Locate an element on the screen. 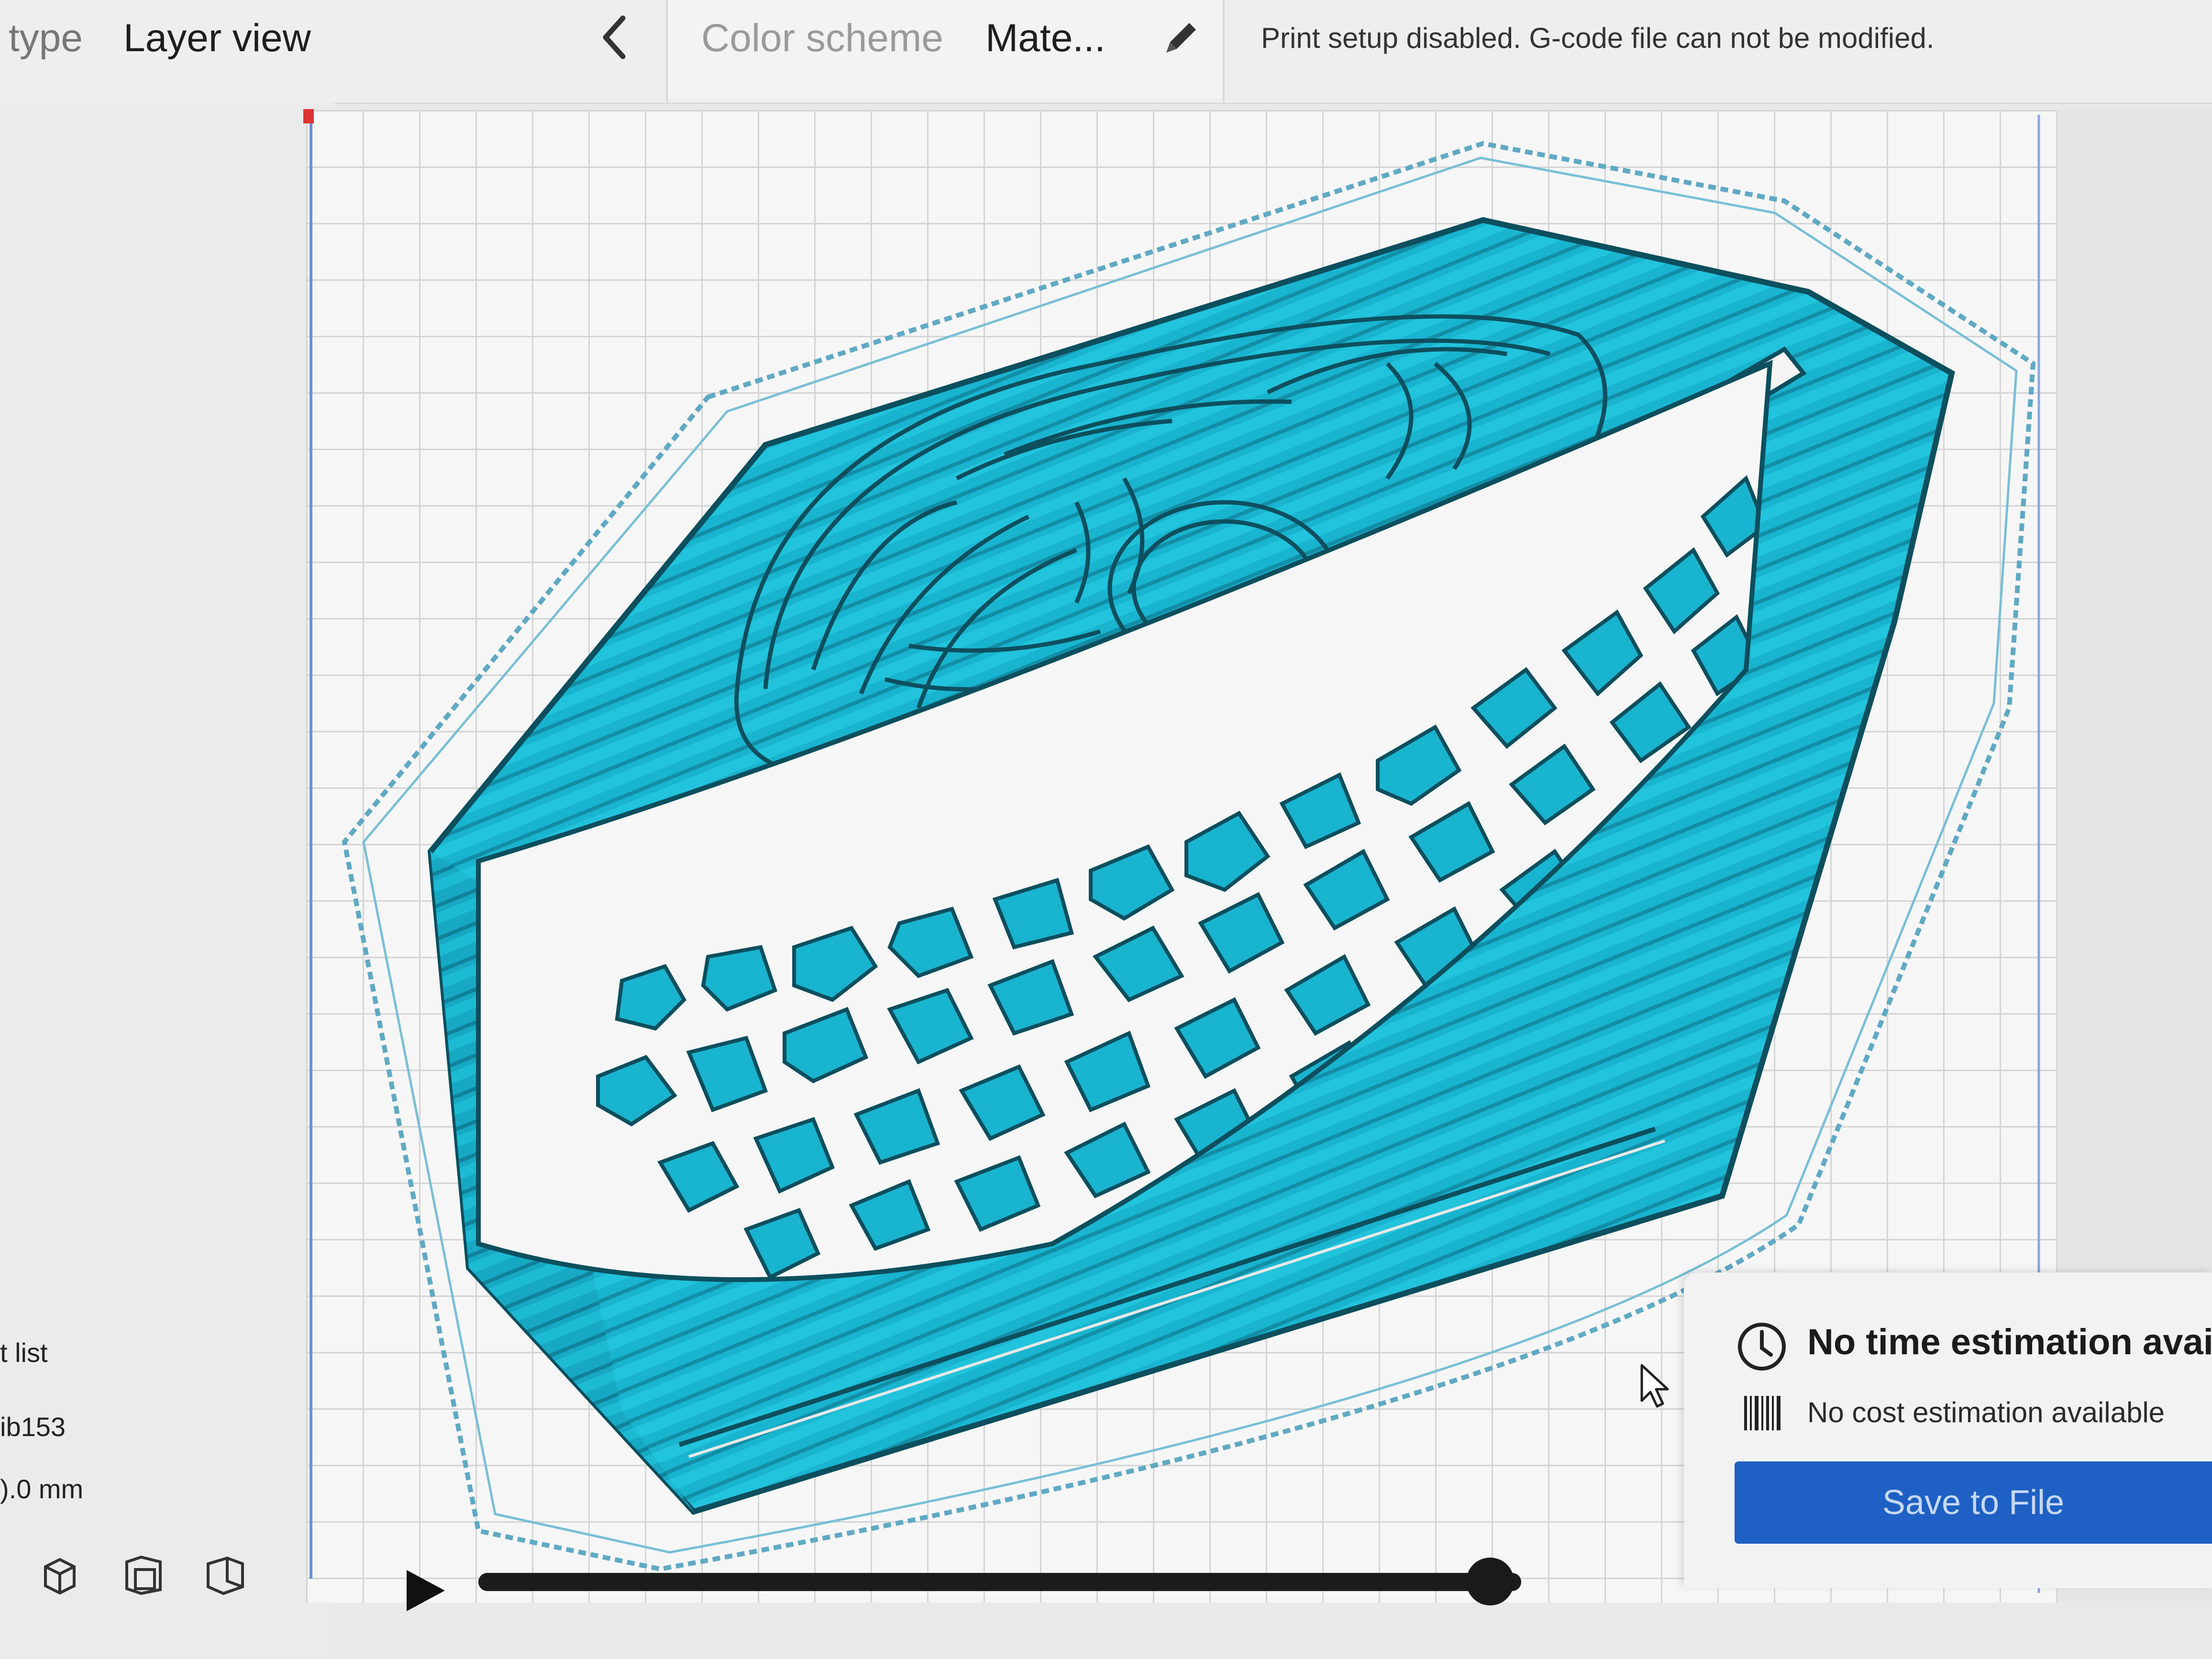 The image size is (2212, 1659). time-estimate-text: No time estimation available is located at coordinates (2009, 1342).